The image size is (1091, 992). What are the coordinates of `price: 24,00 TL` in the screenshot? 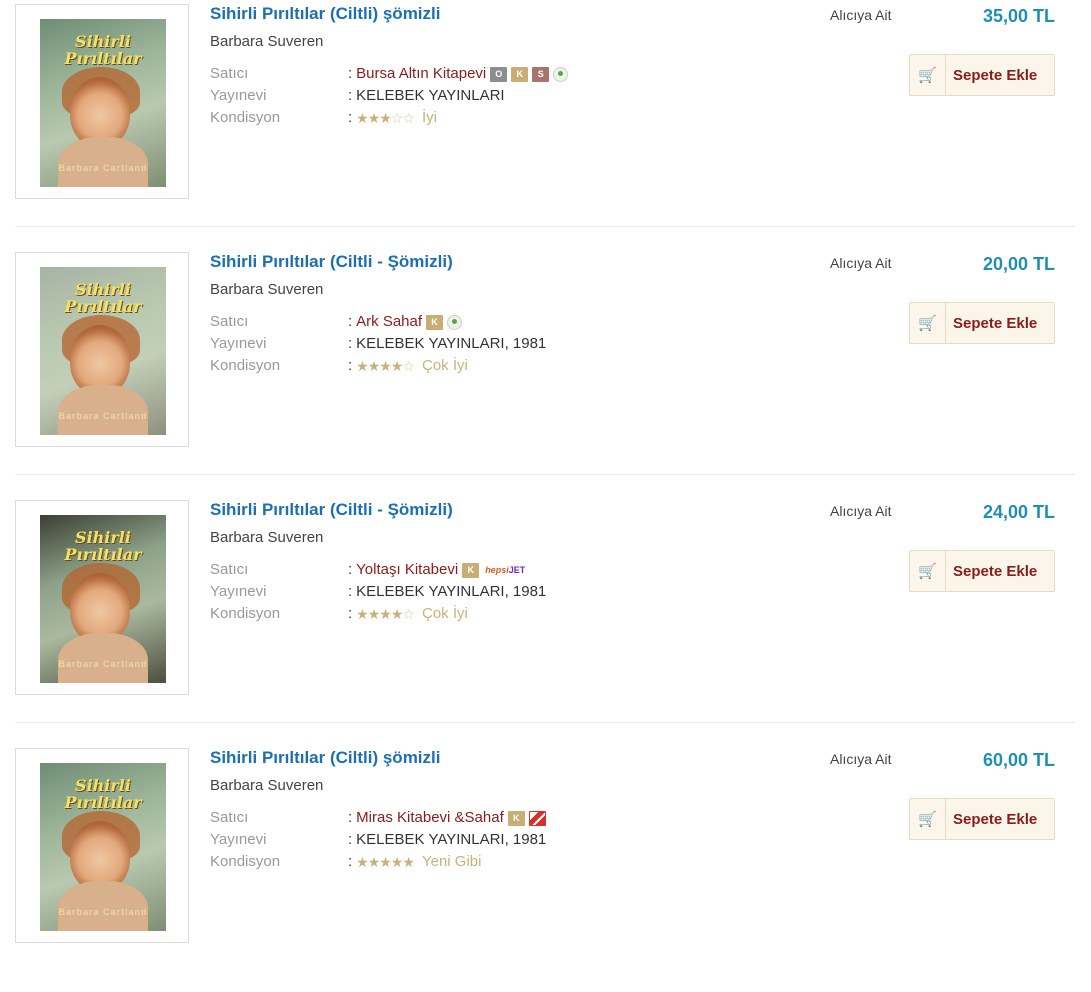 It's located at (1018, 512).